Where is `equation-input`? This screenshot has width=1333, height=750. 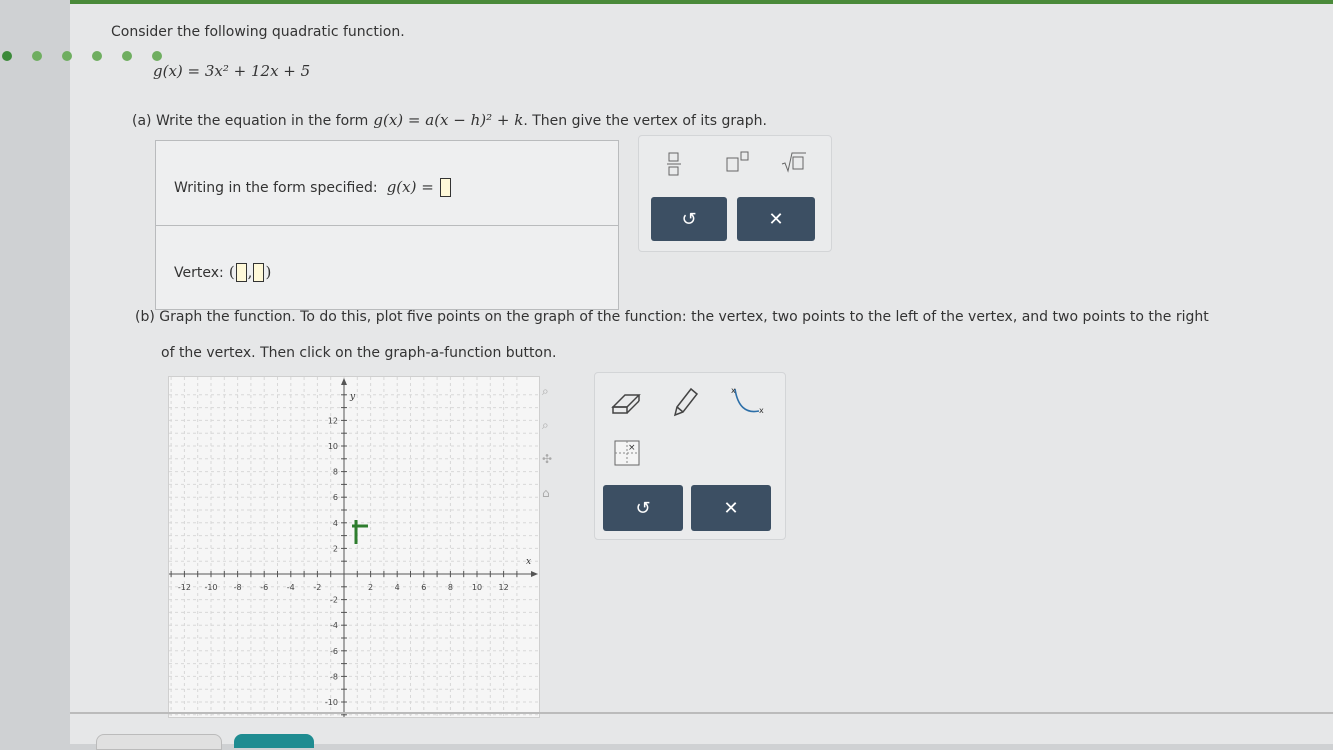
equation-input is located at coordinates (445, 187).